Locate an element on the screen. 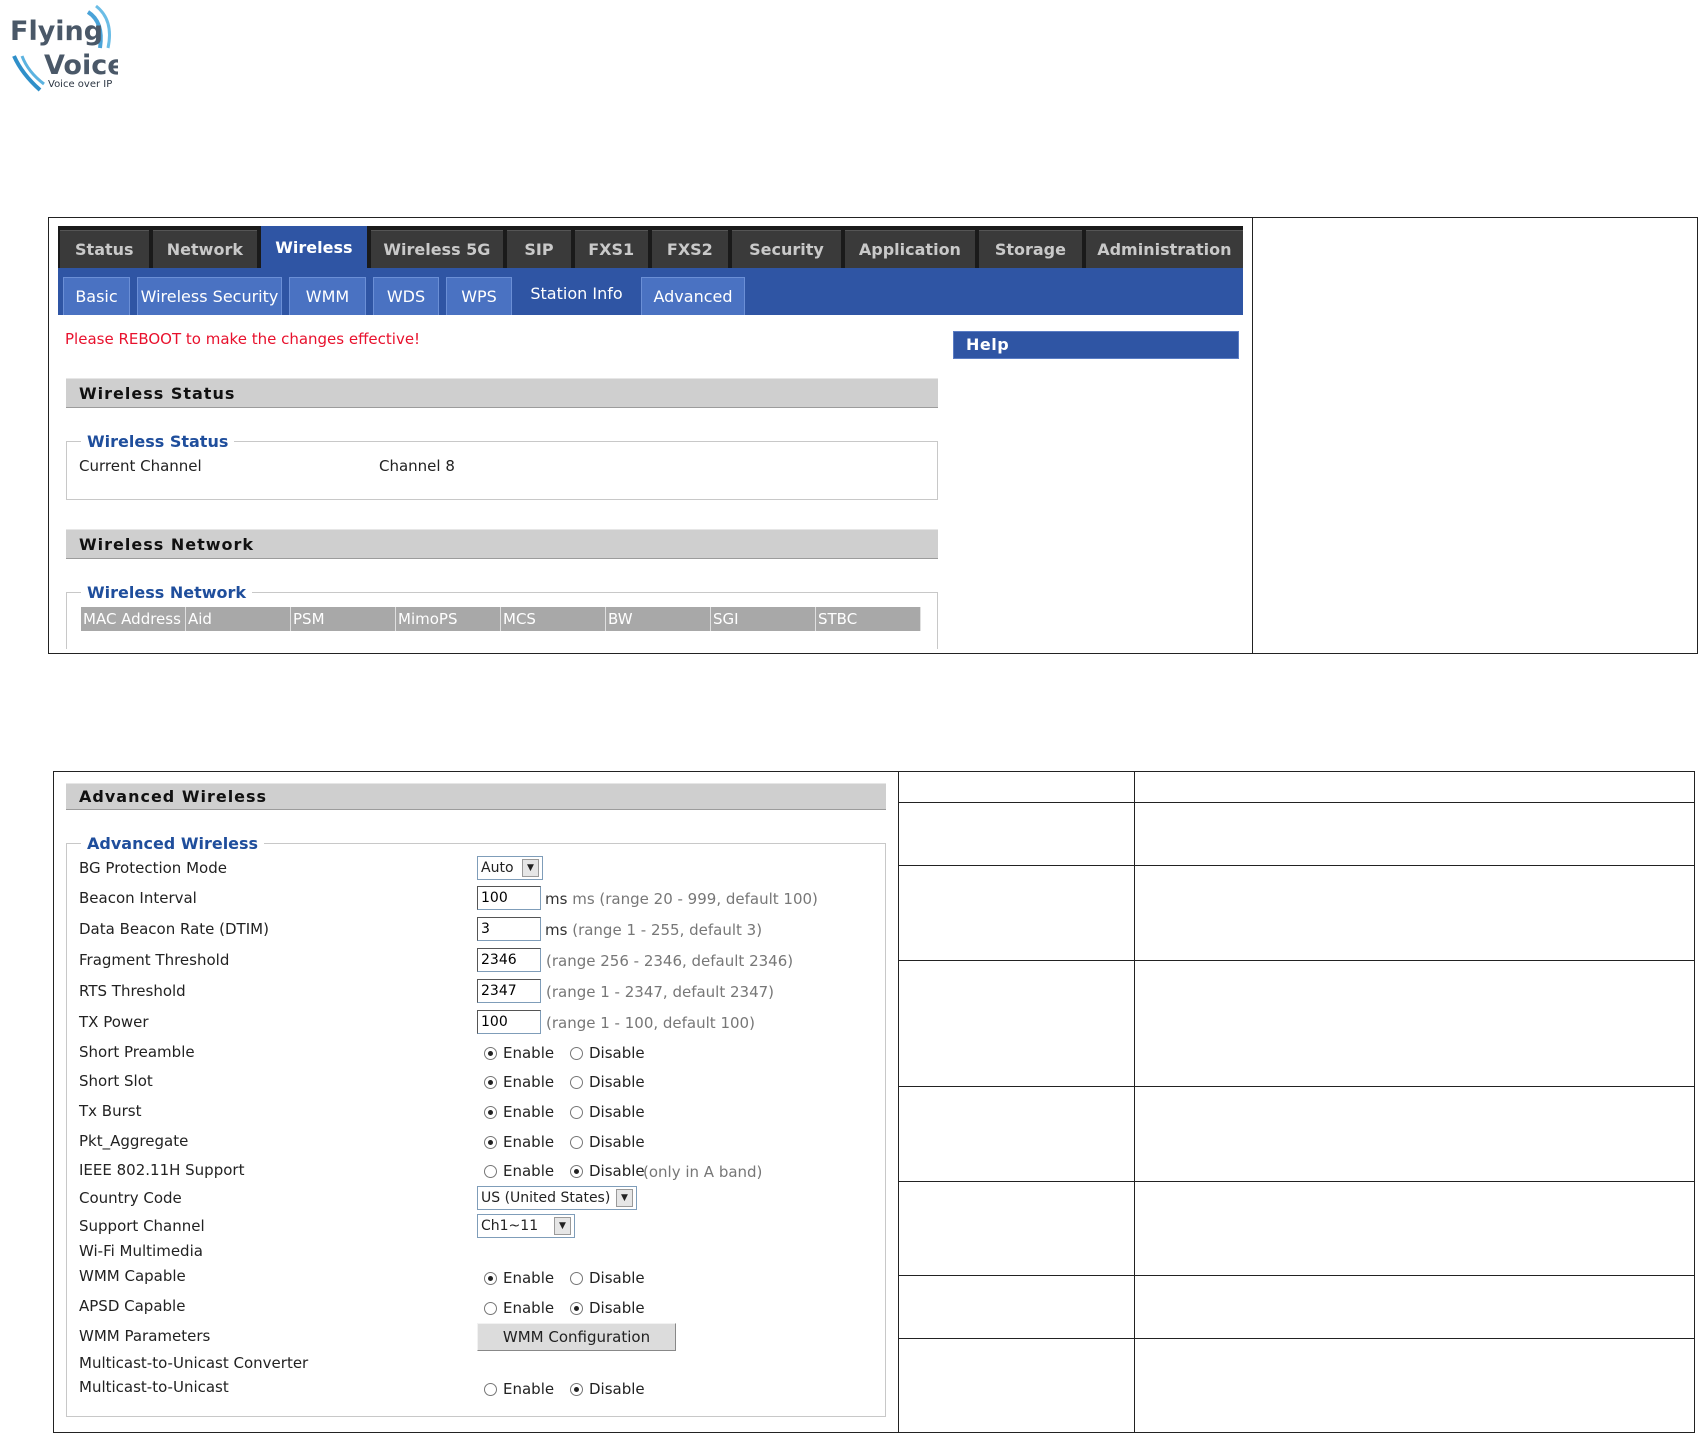 The height and width of the screenshot is (1433, 1698). logo-line2: Voice is located at coordinates (81, 65).